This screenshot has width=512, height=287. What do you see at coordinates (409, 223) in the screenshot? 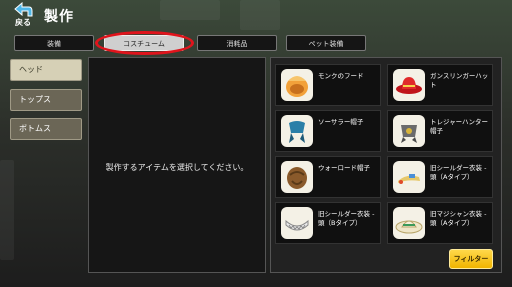
I see `magician-head-a-icon` at bounding box center [409, 223].